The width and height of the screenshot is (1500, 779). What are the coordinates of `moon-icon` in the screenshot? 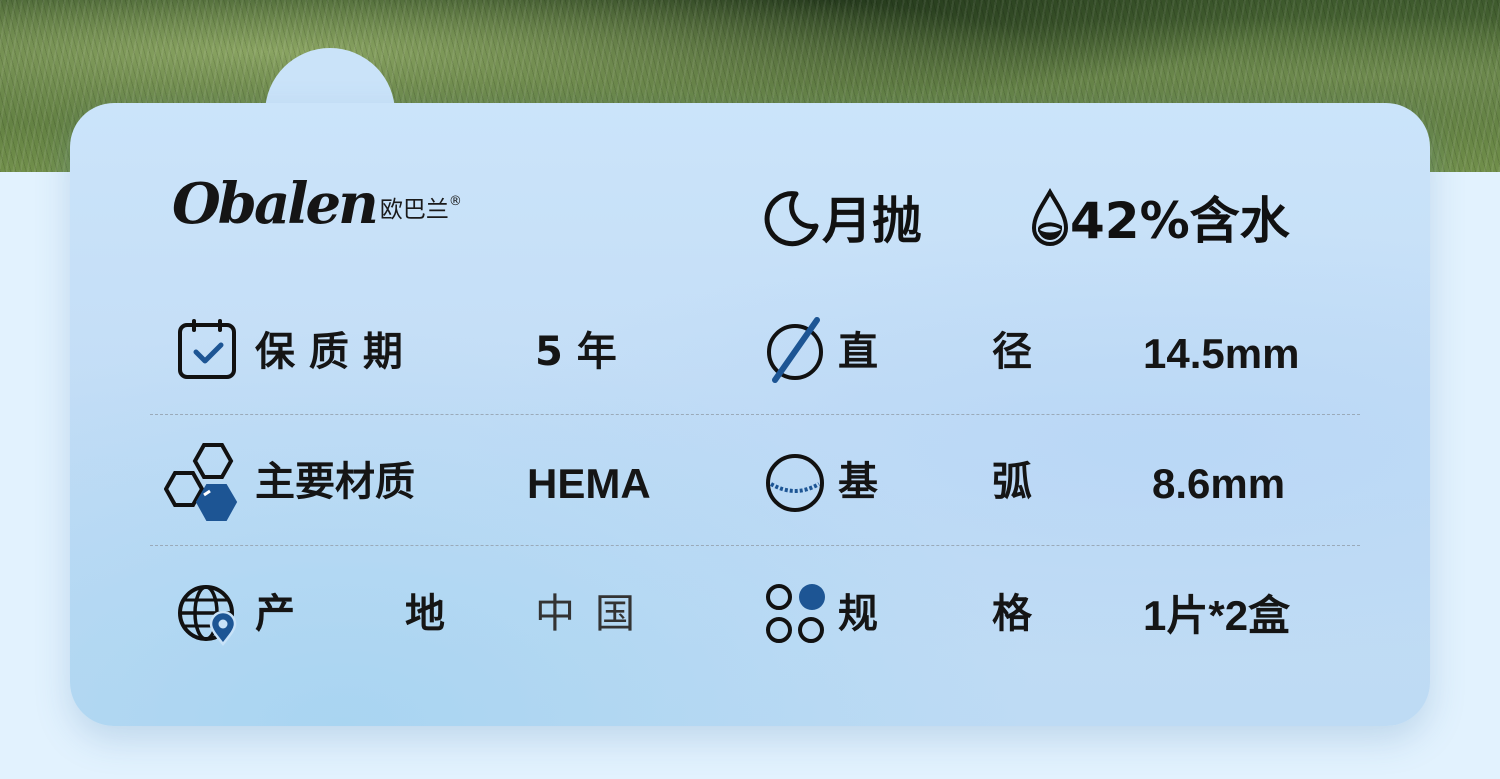 It's located at (791, 219).